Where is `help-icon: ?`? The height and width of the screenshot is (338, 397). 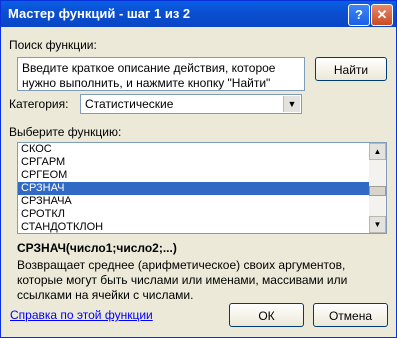
help-icon: ? is located at coordinates (359, 15).